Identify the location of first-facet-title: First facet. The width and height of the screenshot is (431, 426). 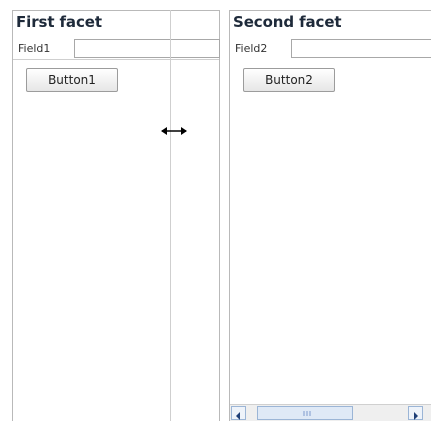
(59, 22).